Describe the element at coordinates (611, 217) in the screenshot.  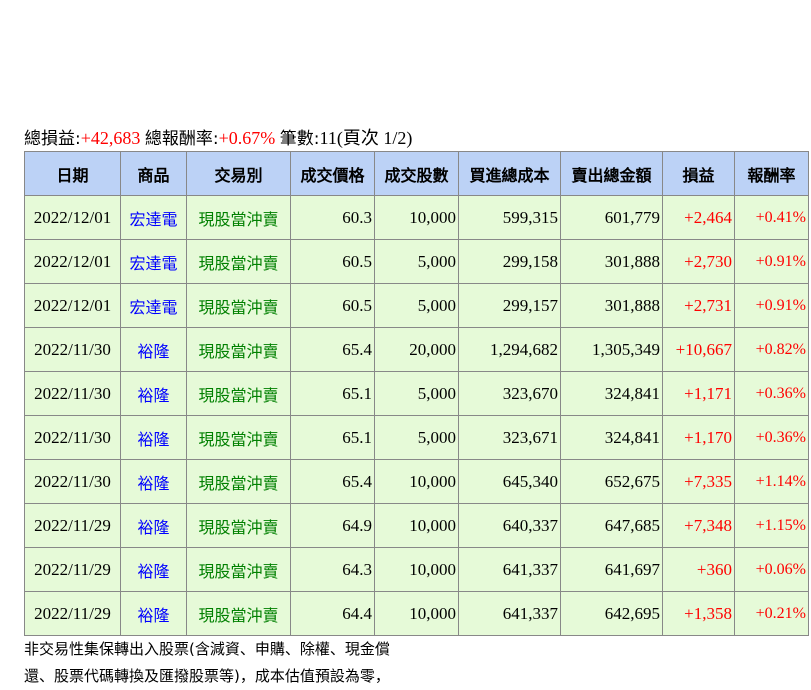
I see `cell-sell-amount: 601,779` at that location.